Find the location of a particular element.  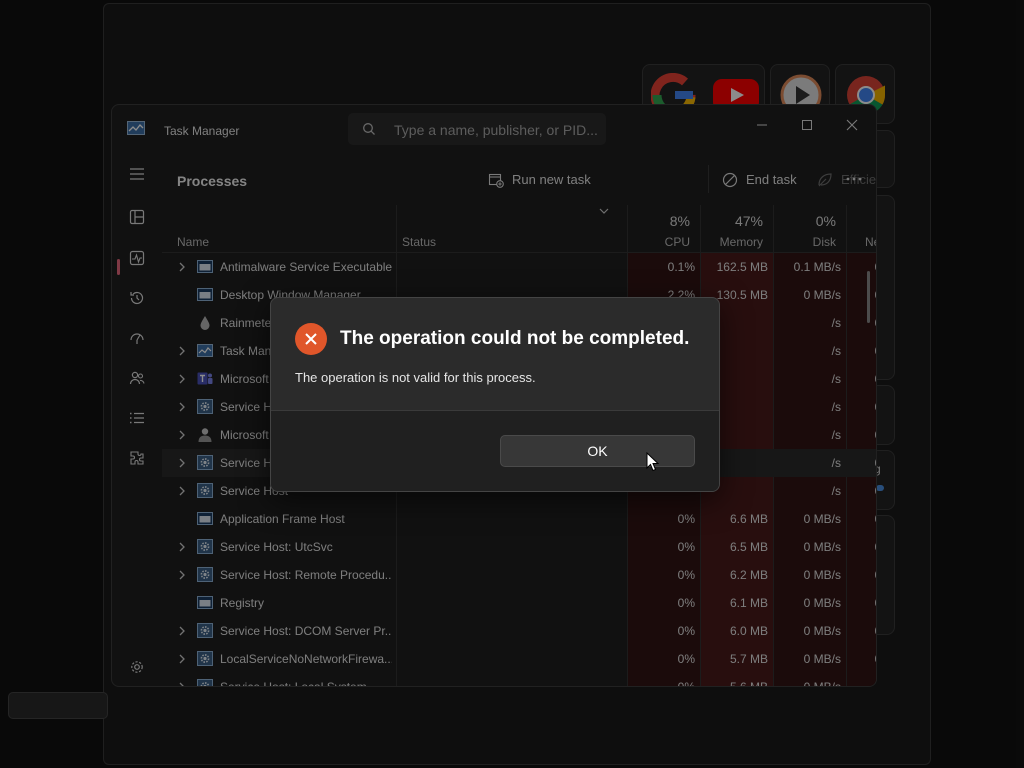

ok-button: OK is located at coordinates (597, 451).